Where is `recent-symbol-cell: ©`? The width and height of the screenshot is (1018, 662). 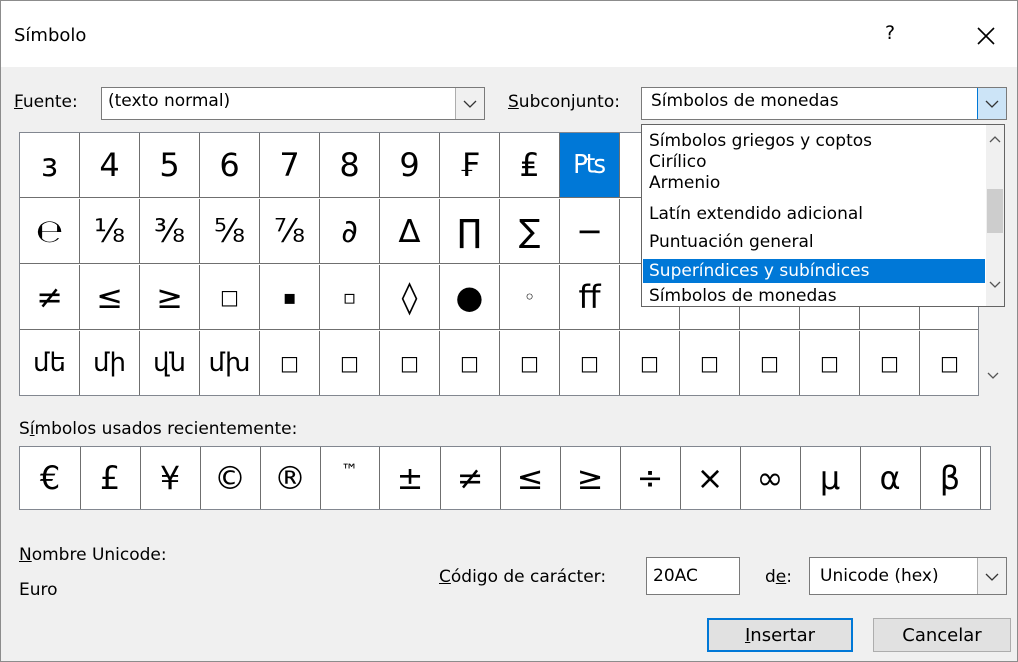 recent-symbol-cell: © is located at coordinates (230, 478).